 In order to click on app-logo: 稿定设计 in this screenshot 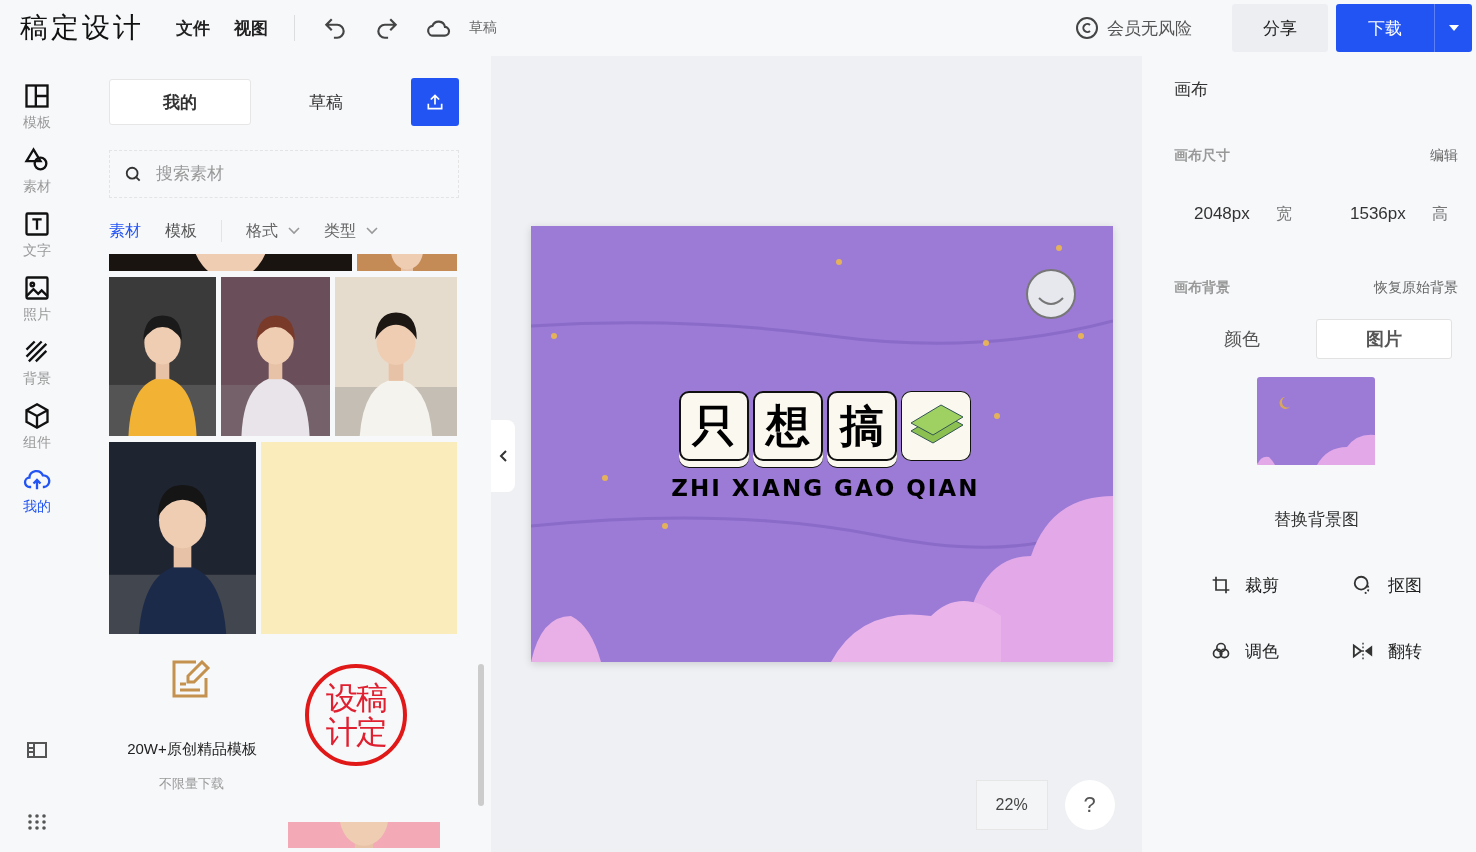, I will do `click(82, 28)`.